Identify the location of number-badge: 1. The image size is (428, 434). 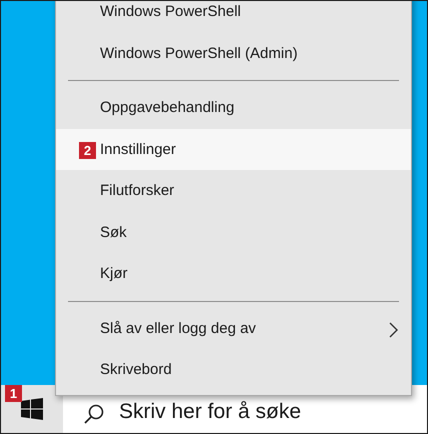
(13, 393).